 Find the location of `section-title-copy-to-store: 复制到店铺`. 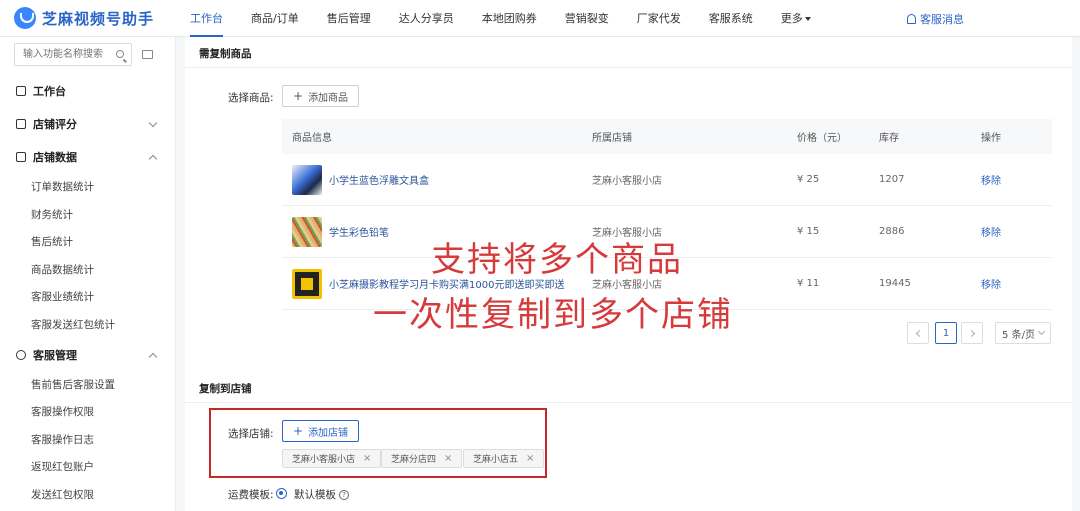

section-title-copy-to-store: 复制到店铺 is located at coordinates (225, 389).